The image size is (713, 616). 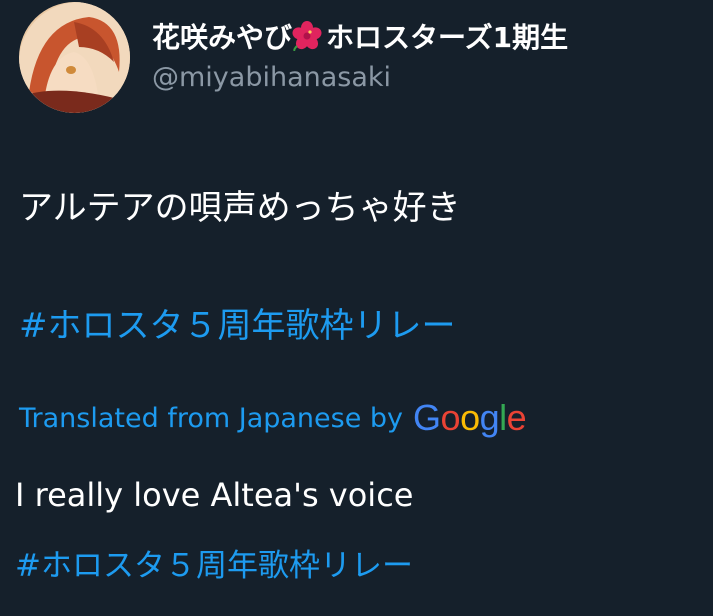 I want to click on hibiscus-icon, so click(x=307, y=36).